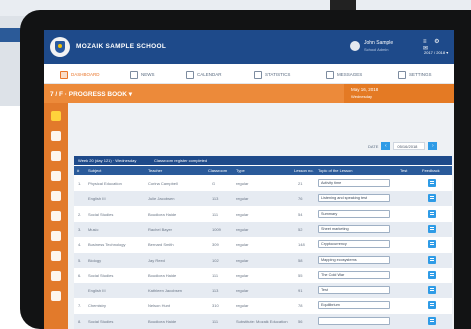 Image resolution: width=471 pixels, height=329 pixels. I want to click on row-teacher: Jay Reed, so click(156, 260).